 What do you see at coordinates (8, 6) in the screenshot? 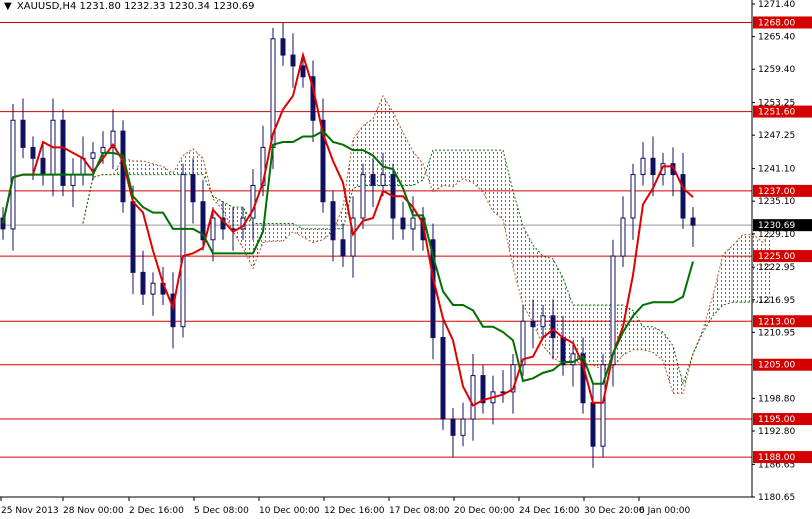
I see `collapse-triangle-icon: ▼` at bounding box center [8, 6].